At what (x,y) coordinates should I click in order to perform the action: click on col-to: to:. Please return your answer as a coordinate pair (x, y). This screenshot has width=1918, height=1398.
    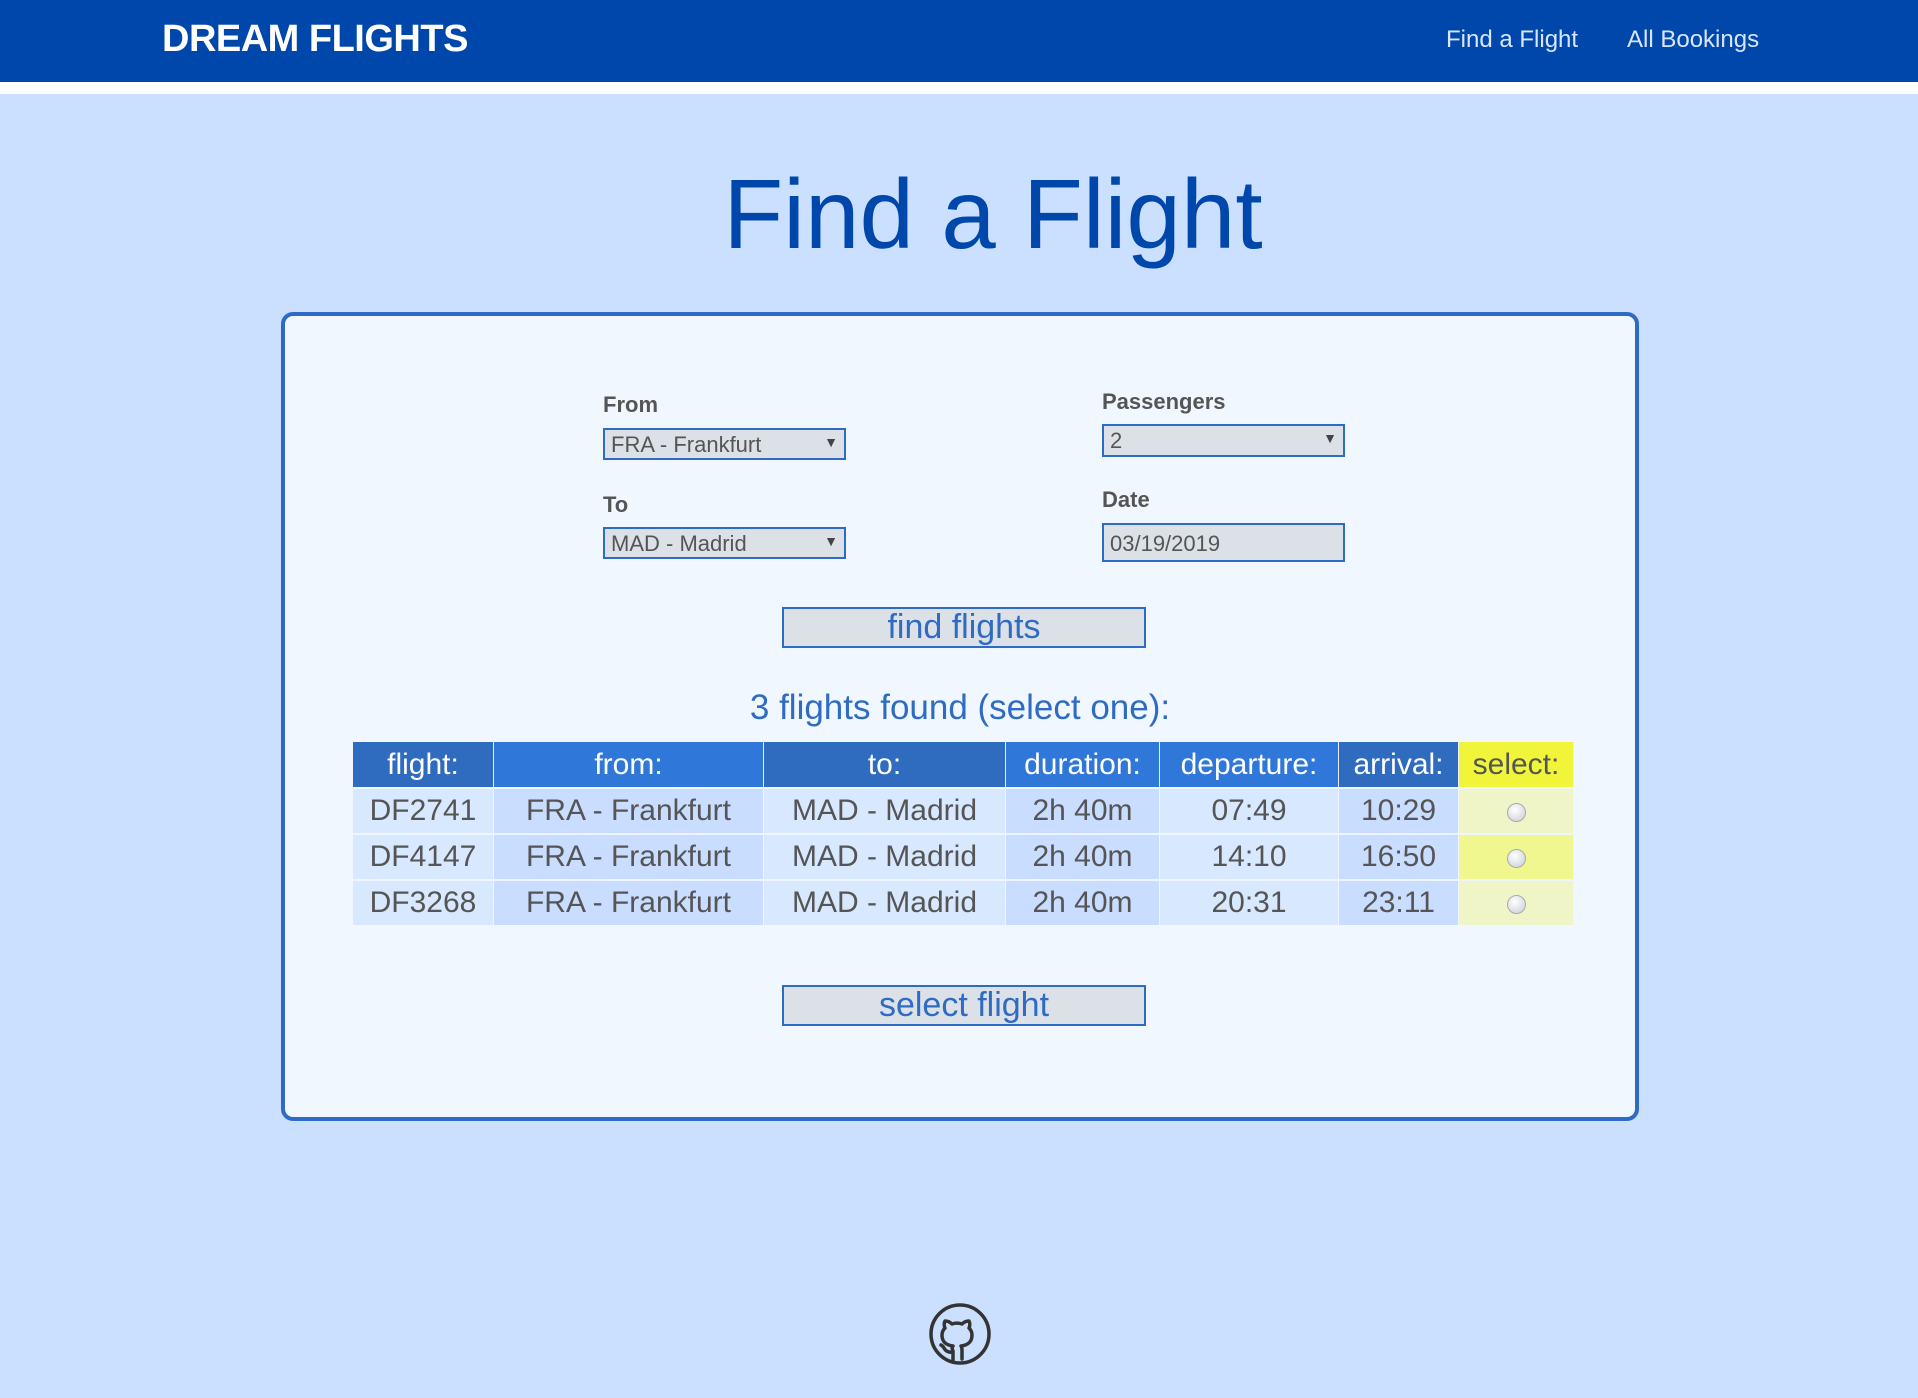
    Looking at the image, I should click on (884, 765).